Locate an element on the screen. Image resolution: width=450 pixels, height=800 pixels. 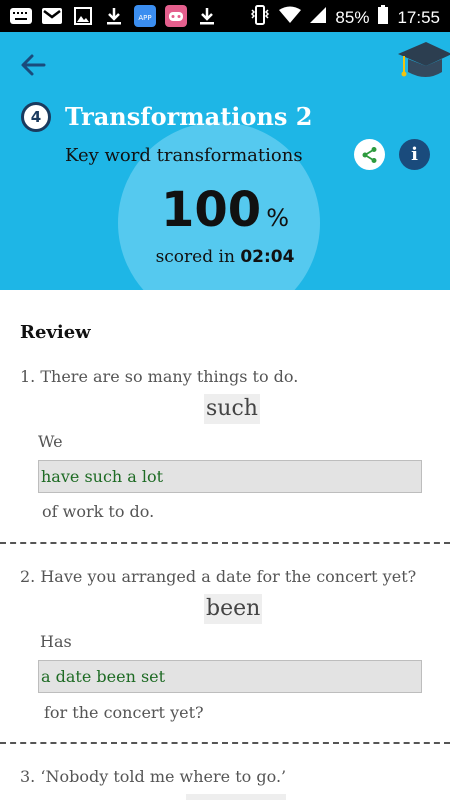
review-heading: Review is located at coordinates (55, 332).